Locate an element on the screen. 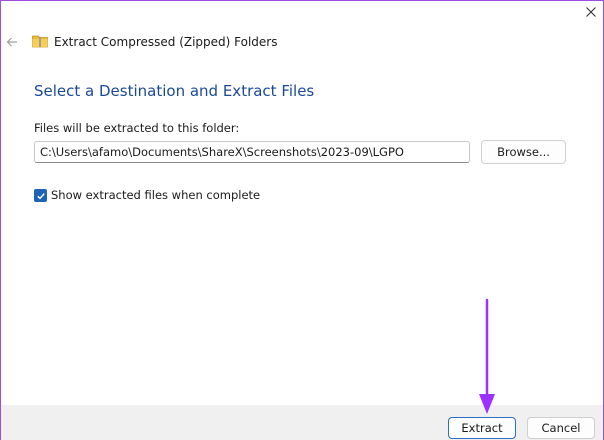 This screenshot has height=440, width=604. show-files-checkbox is located at coordinates (40, 195).